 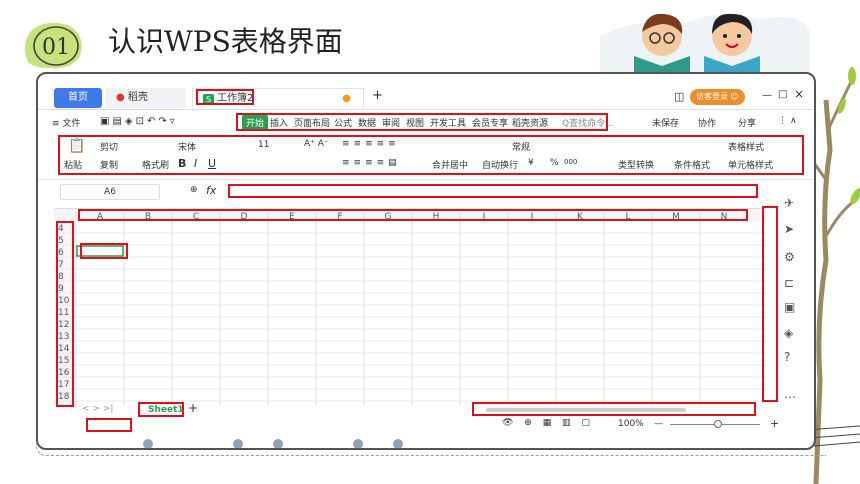 What do you see at coordinates (554, 163) in the screenshot?
I see `percent-button: %` at bounding box center [554, 163].